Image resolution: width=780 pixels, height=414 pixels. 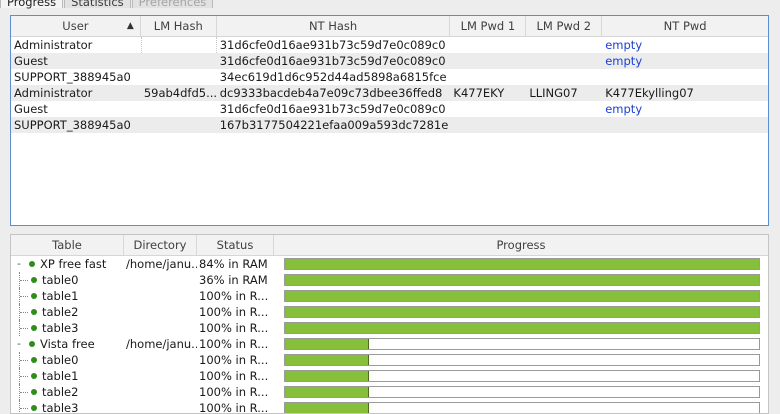 I want to click on sort-ascending-icon: ▲, so click(x=130, y=26).